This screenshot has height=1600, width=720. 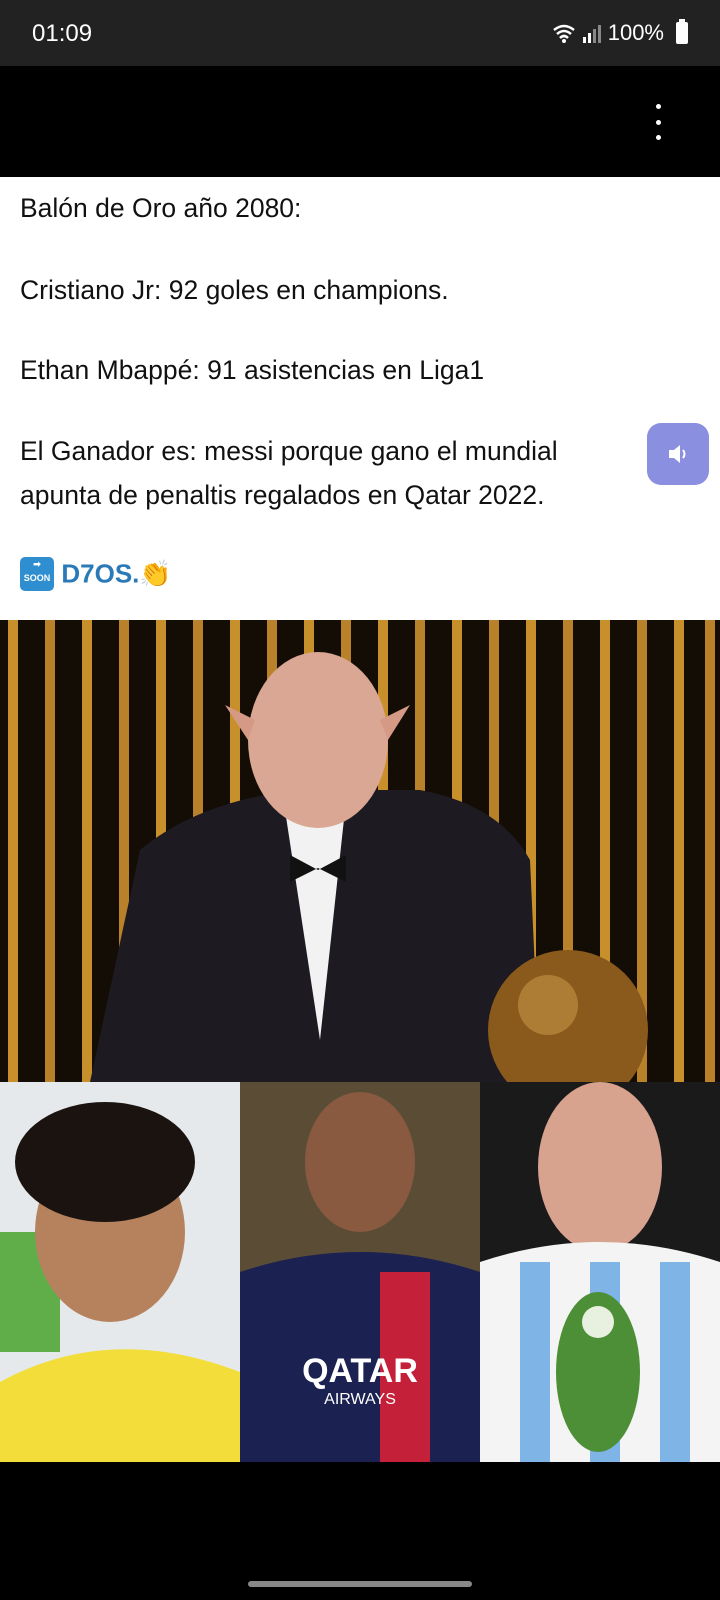 What do you see at coordinates (360, 33) in the screenshot?
I see `status-bar: 01:09 100%` at bounding box center [360, 33].